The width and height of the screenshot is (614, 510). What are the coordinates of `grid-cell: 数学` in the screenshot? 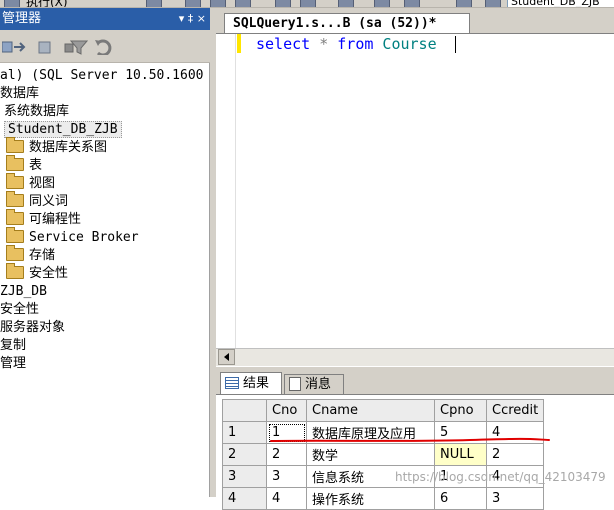 It's located at (370, 454).